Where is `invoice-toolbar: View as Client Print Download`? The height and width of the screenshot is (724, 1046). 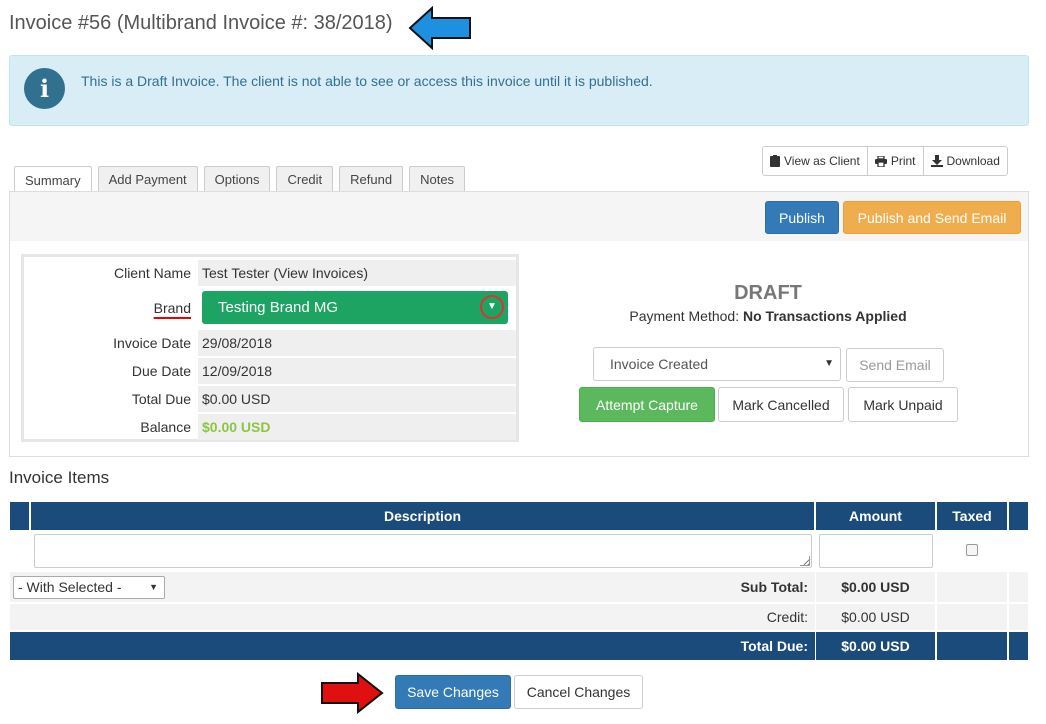
invoice-toolbar: View as Client Print Download is located at coordinates (885, 161).